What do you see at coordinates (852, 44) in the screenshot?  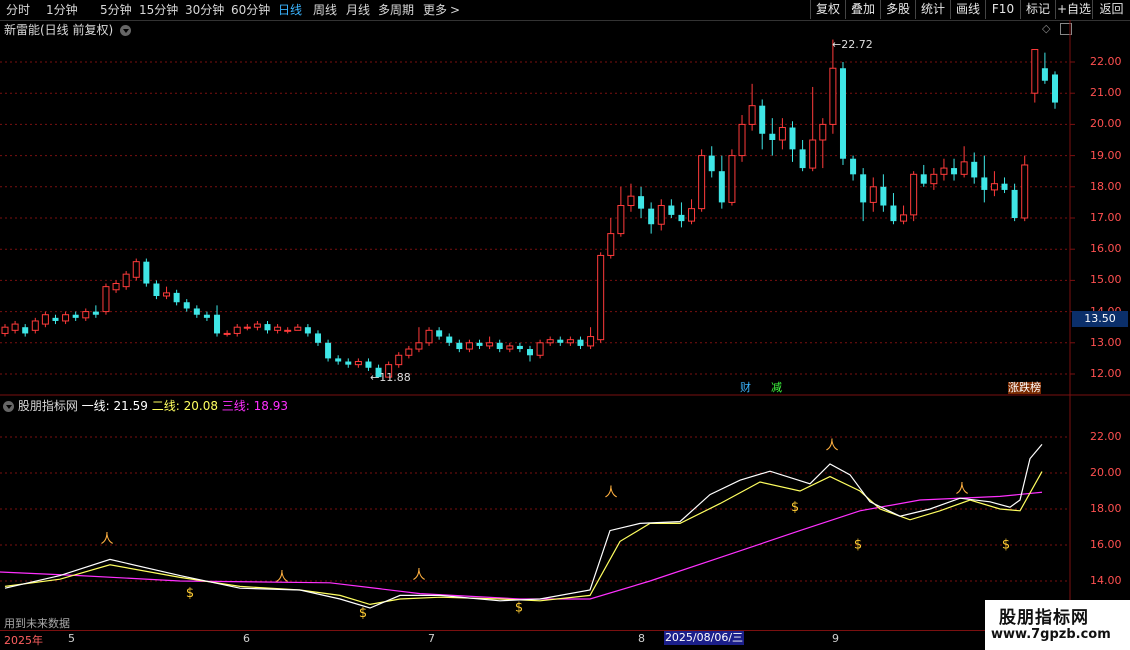 I see `high-price-annotation: ←22.72` at bounding box center [852, 44].